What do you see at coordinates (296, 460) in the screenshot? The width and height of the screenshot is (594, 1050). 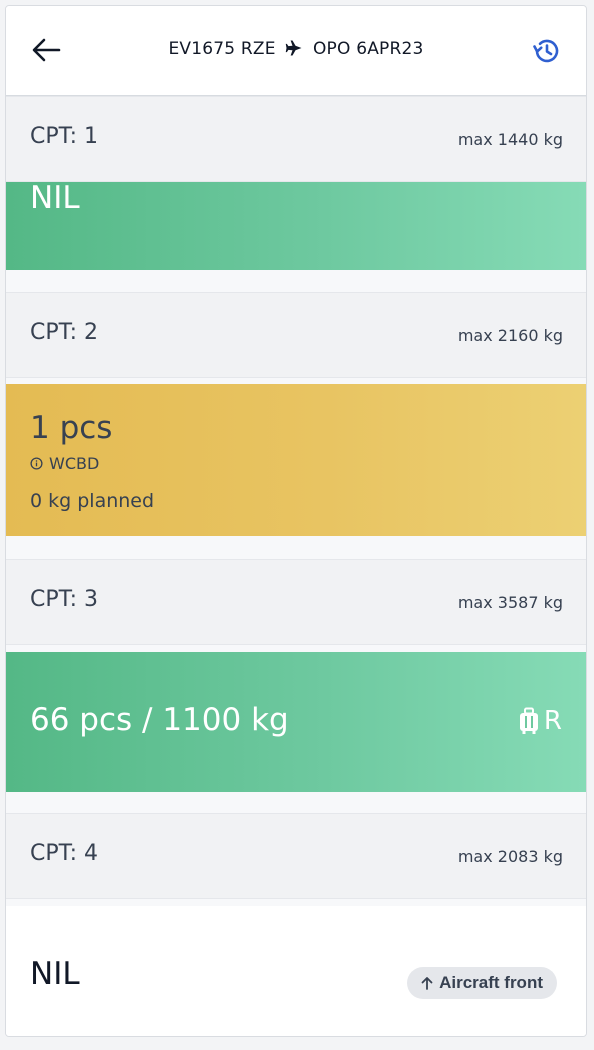 I see `compartment-2-load: 1 pcs WCBD 0 kg planned` at bounding box center [296, 460].